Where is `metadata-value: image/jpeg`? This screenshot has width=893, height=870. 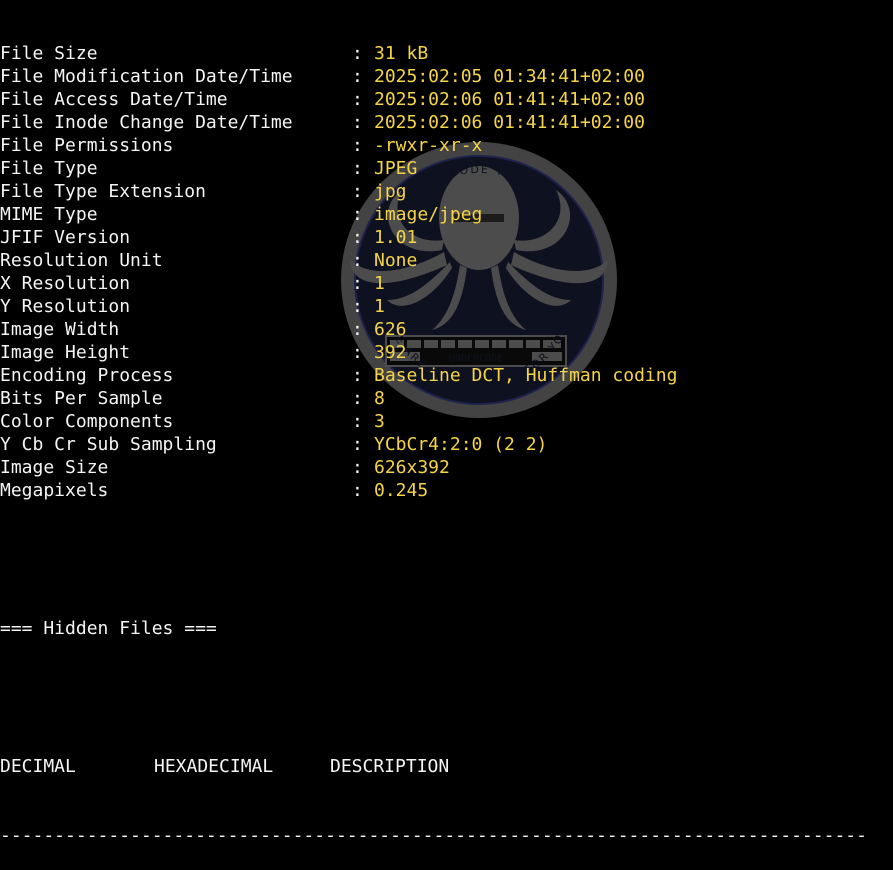
metadata-value: image/jpeg is located at coordinates (428, 214).